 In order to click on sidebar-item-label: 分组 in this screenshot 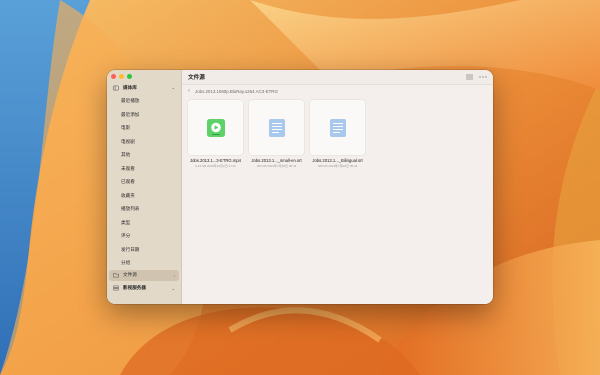, I will do `click(126, 262)`.